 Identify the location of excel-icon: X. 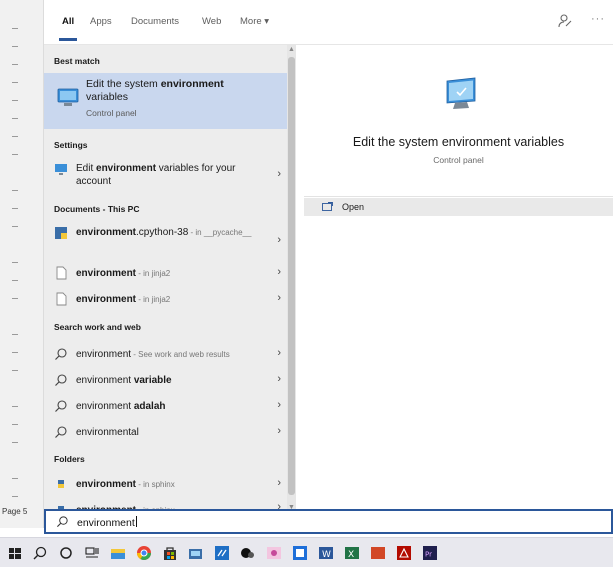
(352, 553).